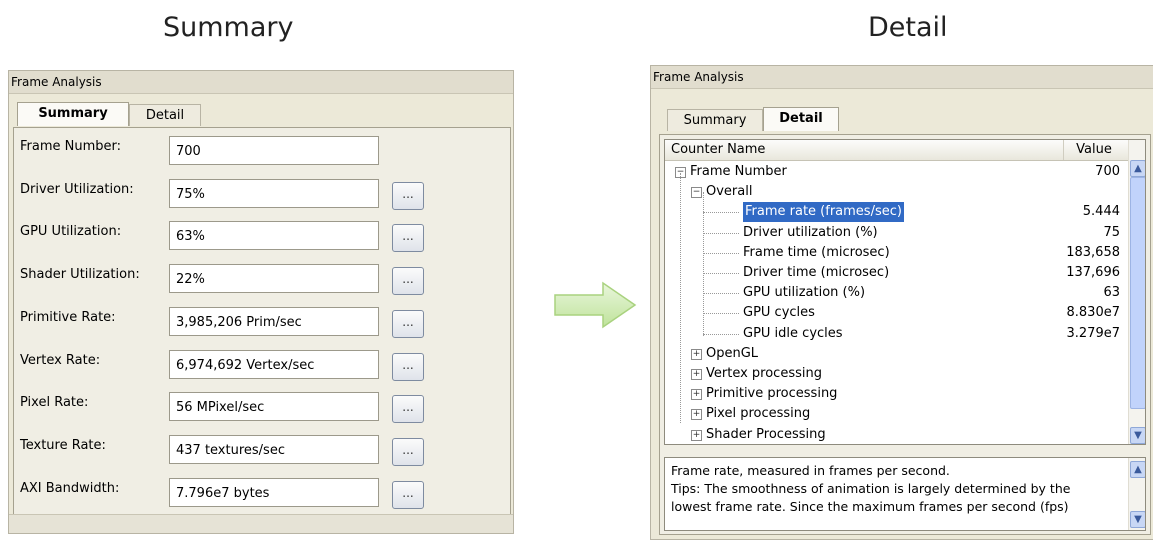 Image resolution: width=1153 pixels, height=540 pixels. I want to click on description-scrollbar: ▲ ▼, so click(1136, 494).